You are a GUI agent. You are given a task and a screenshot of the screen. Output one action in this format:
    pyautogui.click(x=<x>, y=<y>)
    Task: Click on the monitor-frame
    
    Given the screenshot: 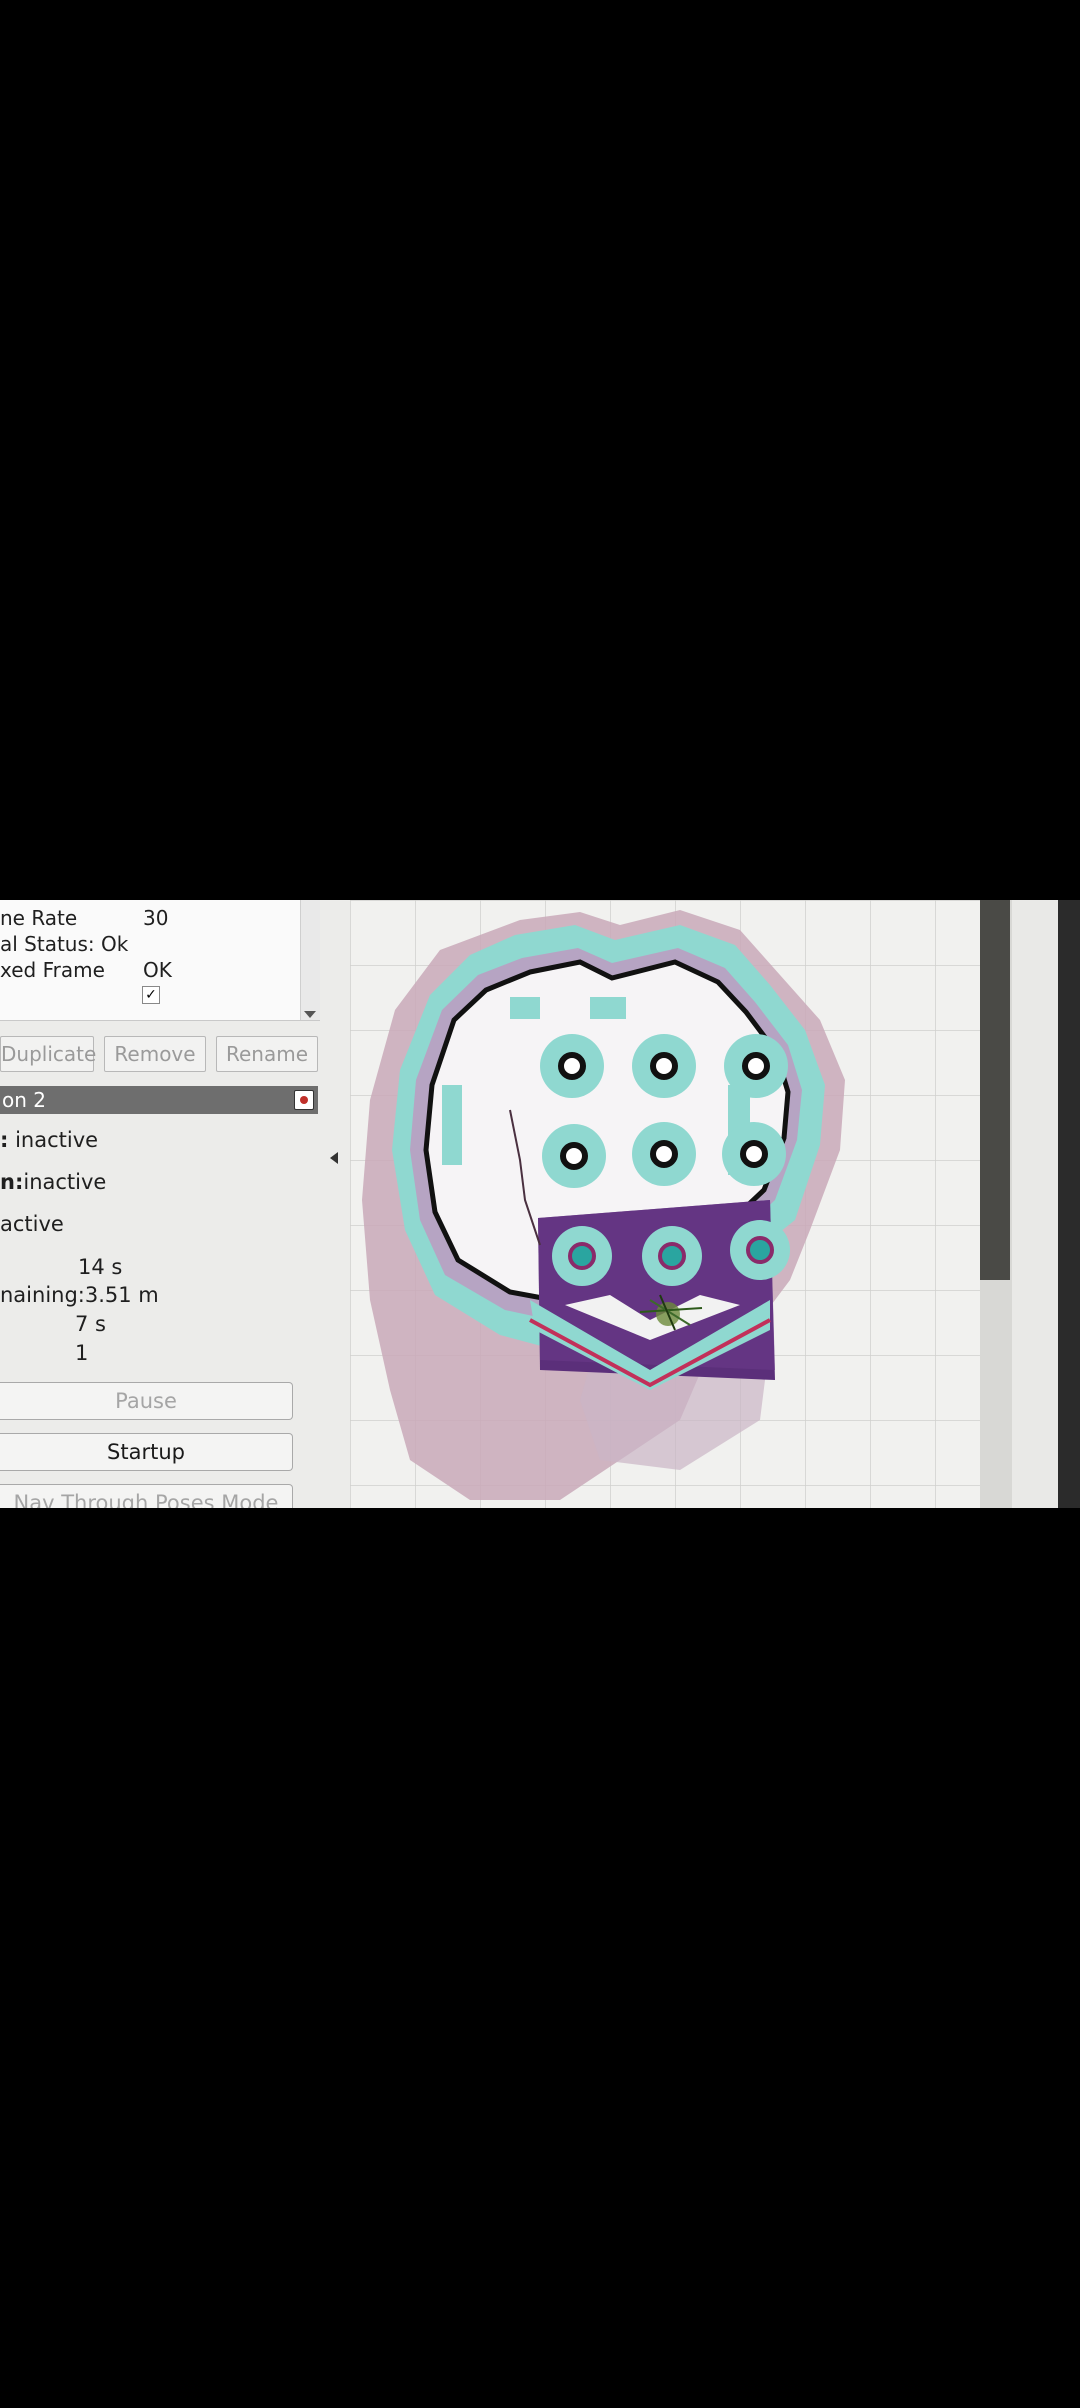 What is the action you would take?
    pyautogui.click(x=1069, y=1204)
    